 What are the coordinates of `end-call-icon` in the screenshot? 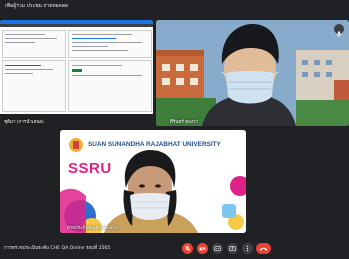 It's located at (263, 249).